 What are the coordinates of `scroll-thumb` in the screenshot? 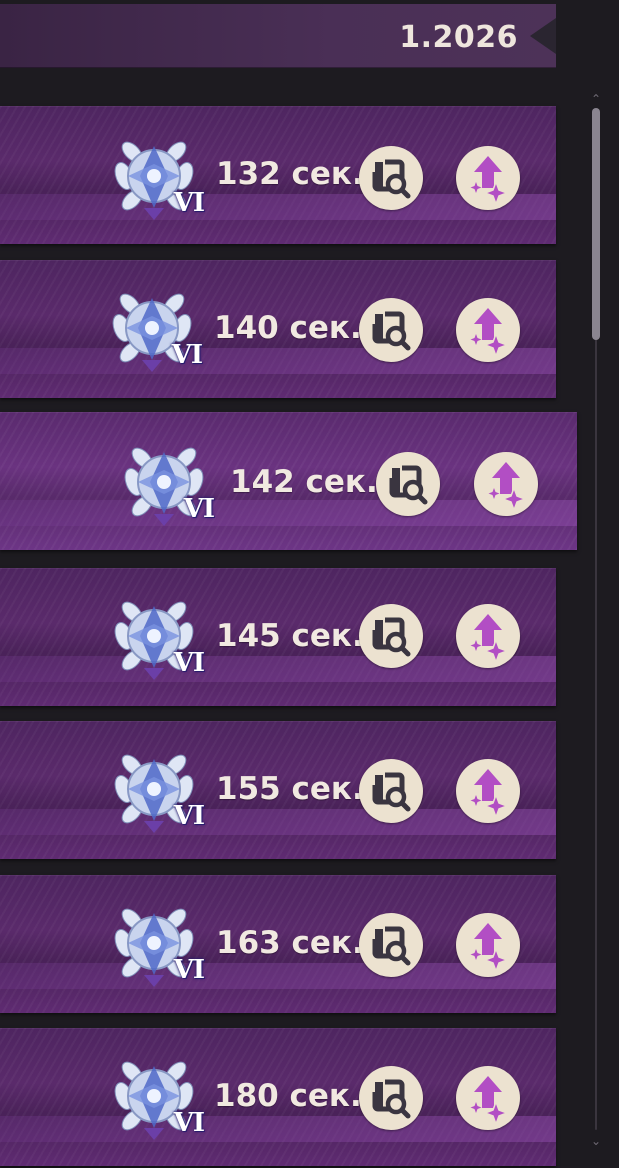 It's located at (596, 224).